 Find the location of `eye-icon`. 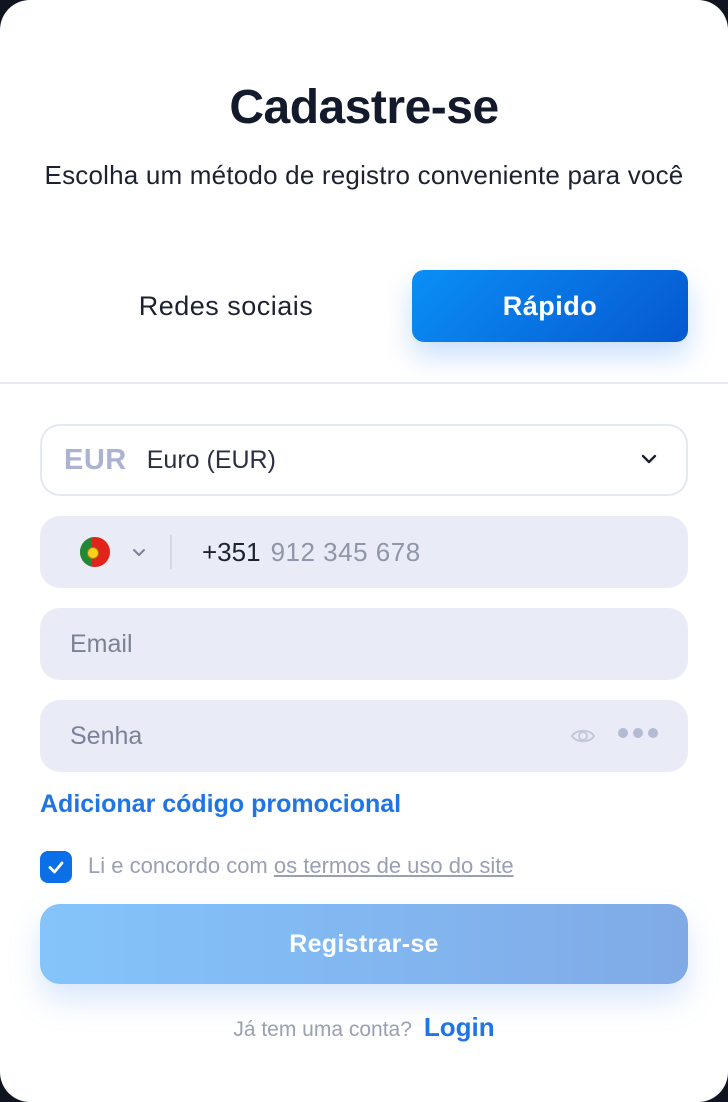

eye-icon is located at coordinates (583, 736).